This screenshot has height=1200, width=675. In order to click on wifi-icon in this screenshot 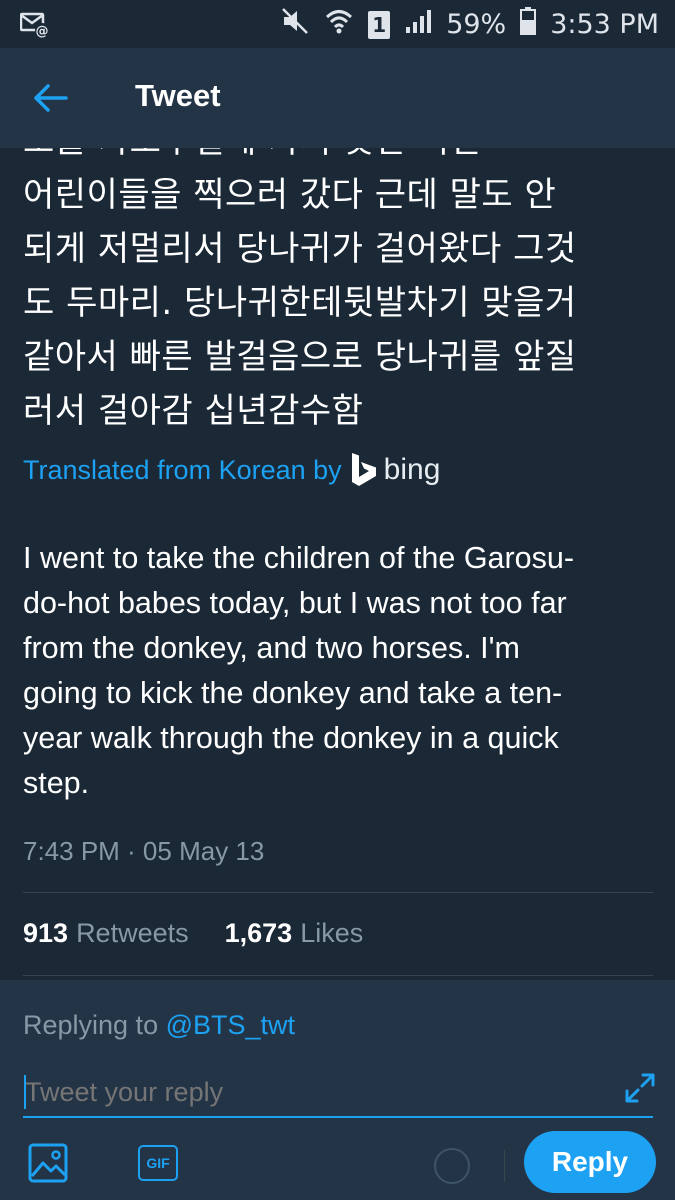, I will do `click(339, 24)`.